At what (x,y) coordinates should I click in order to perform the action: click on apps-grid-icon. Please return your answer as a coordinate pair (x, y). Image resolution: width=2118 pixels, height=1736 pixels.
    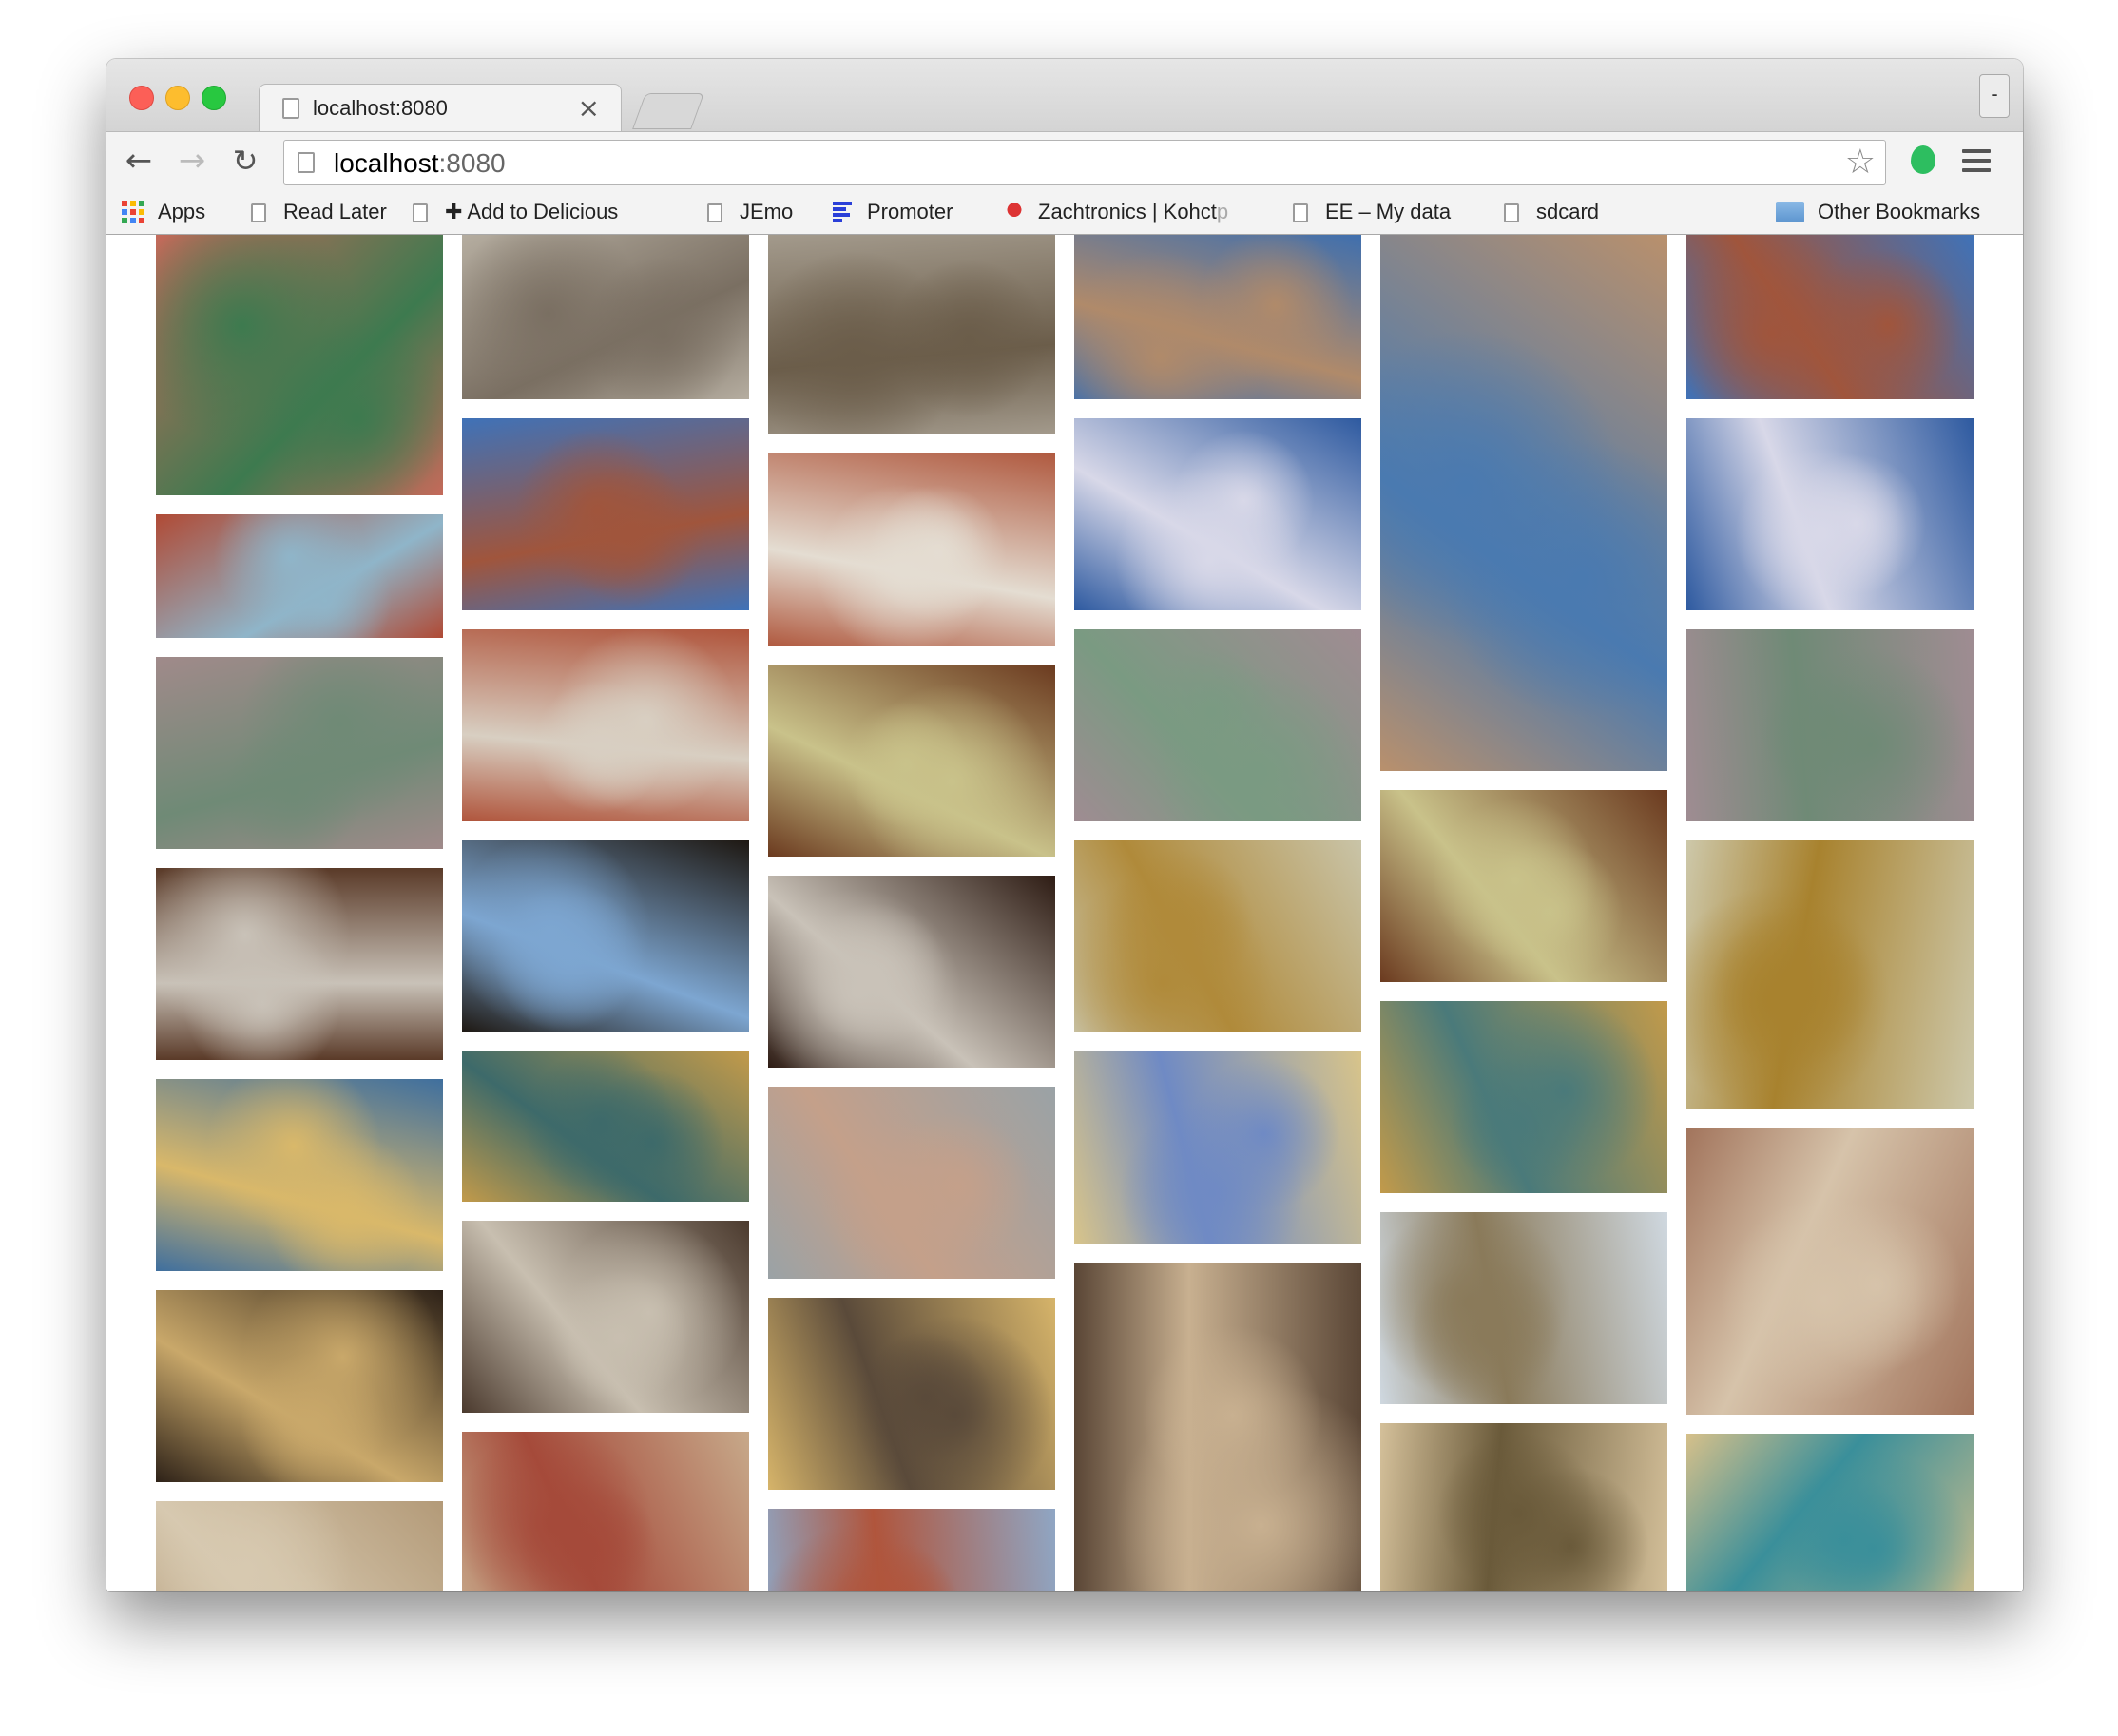
    Looking at the image, I should click on (133, 212).